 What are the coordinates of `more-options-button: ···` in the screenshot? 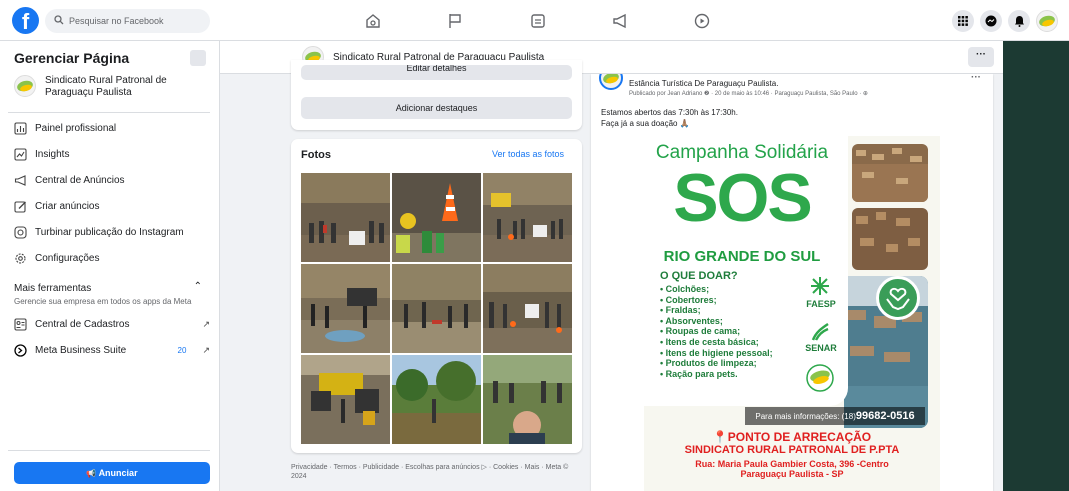 It's located at (981, 57).